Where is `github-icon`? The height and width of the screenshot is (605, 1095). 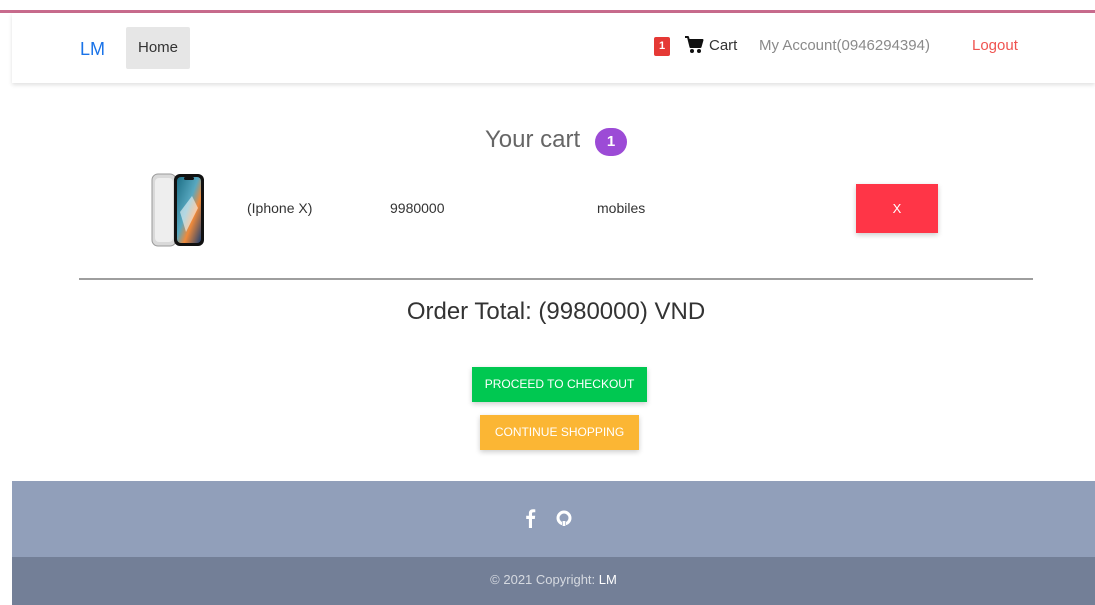 github-icon is located at coordinates (564, 518).